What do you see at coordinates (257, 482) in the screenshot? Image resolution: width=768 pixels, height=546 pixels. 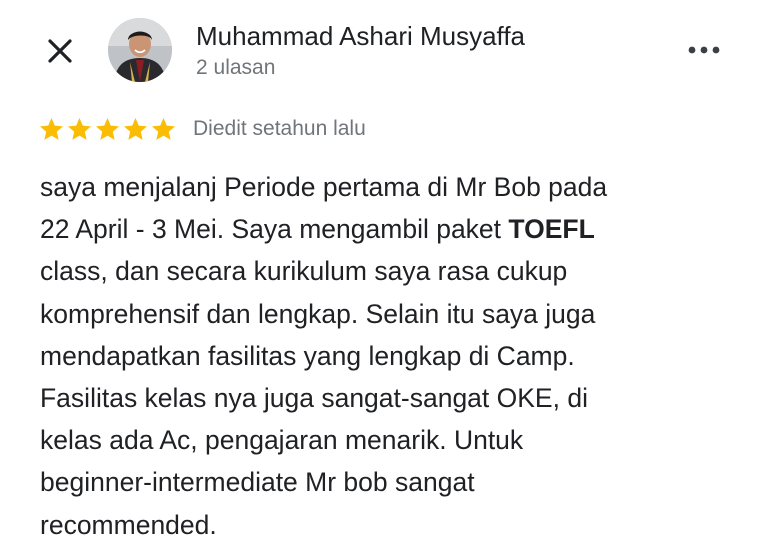 I see `review-line-text: beginner-intermediate Mr bob sangat` at bounding box center [257, 482].